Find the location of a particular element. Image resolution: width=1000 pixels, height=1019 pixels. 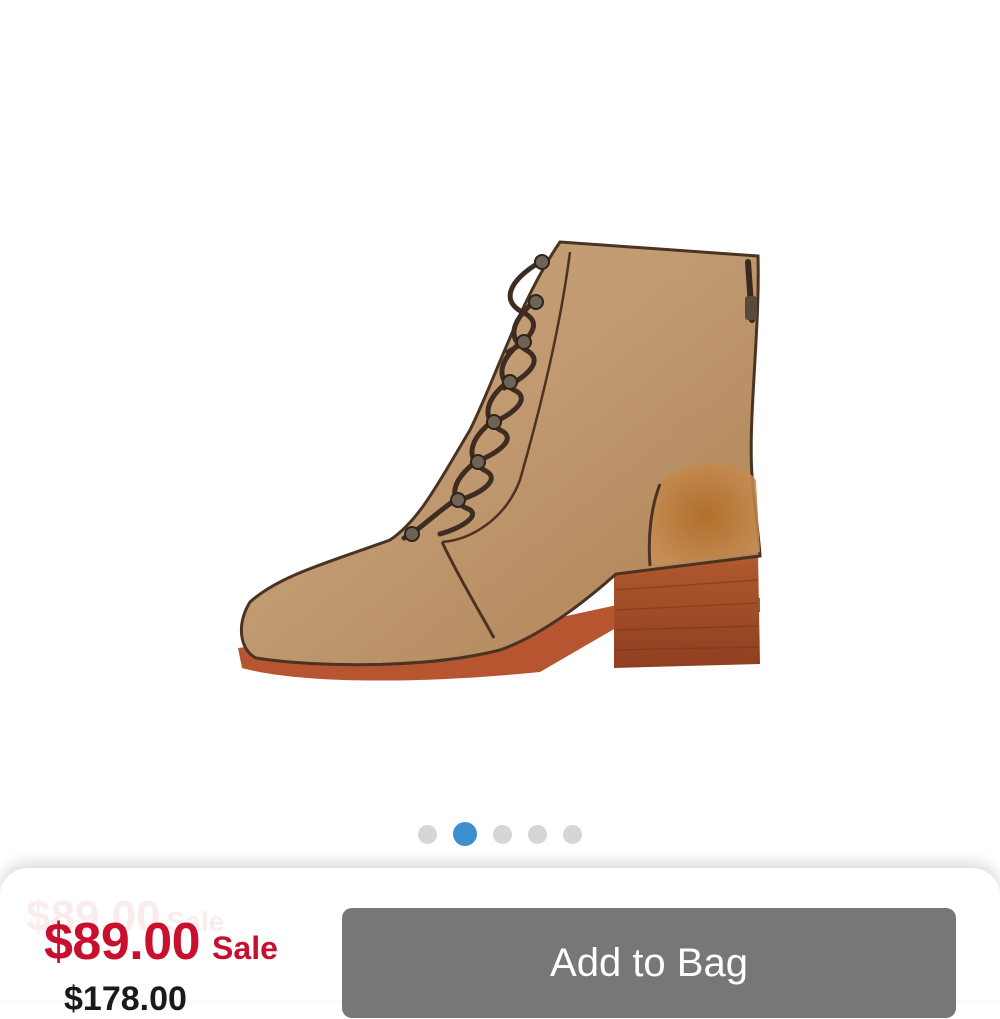

sale-price: $89.00 is located at coordinates (122, 942).